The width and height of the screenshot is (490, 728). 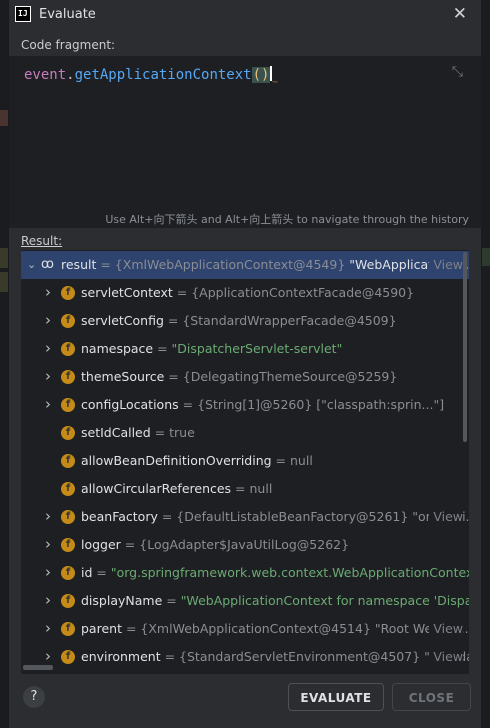 I want to click on code-line: event.getApplicationContext() ~, so click(x=151, y=77).